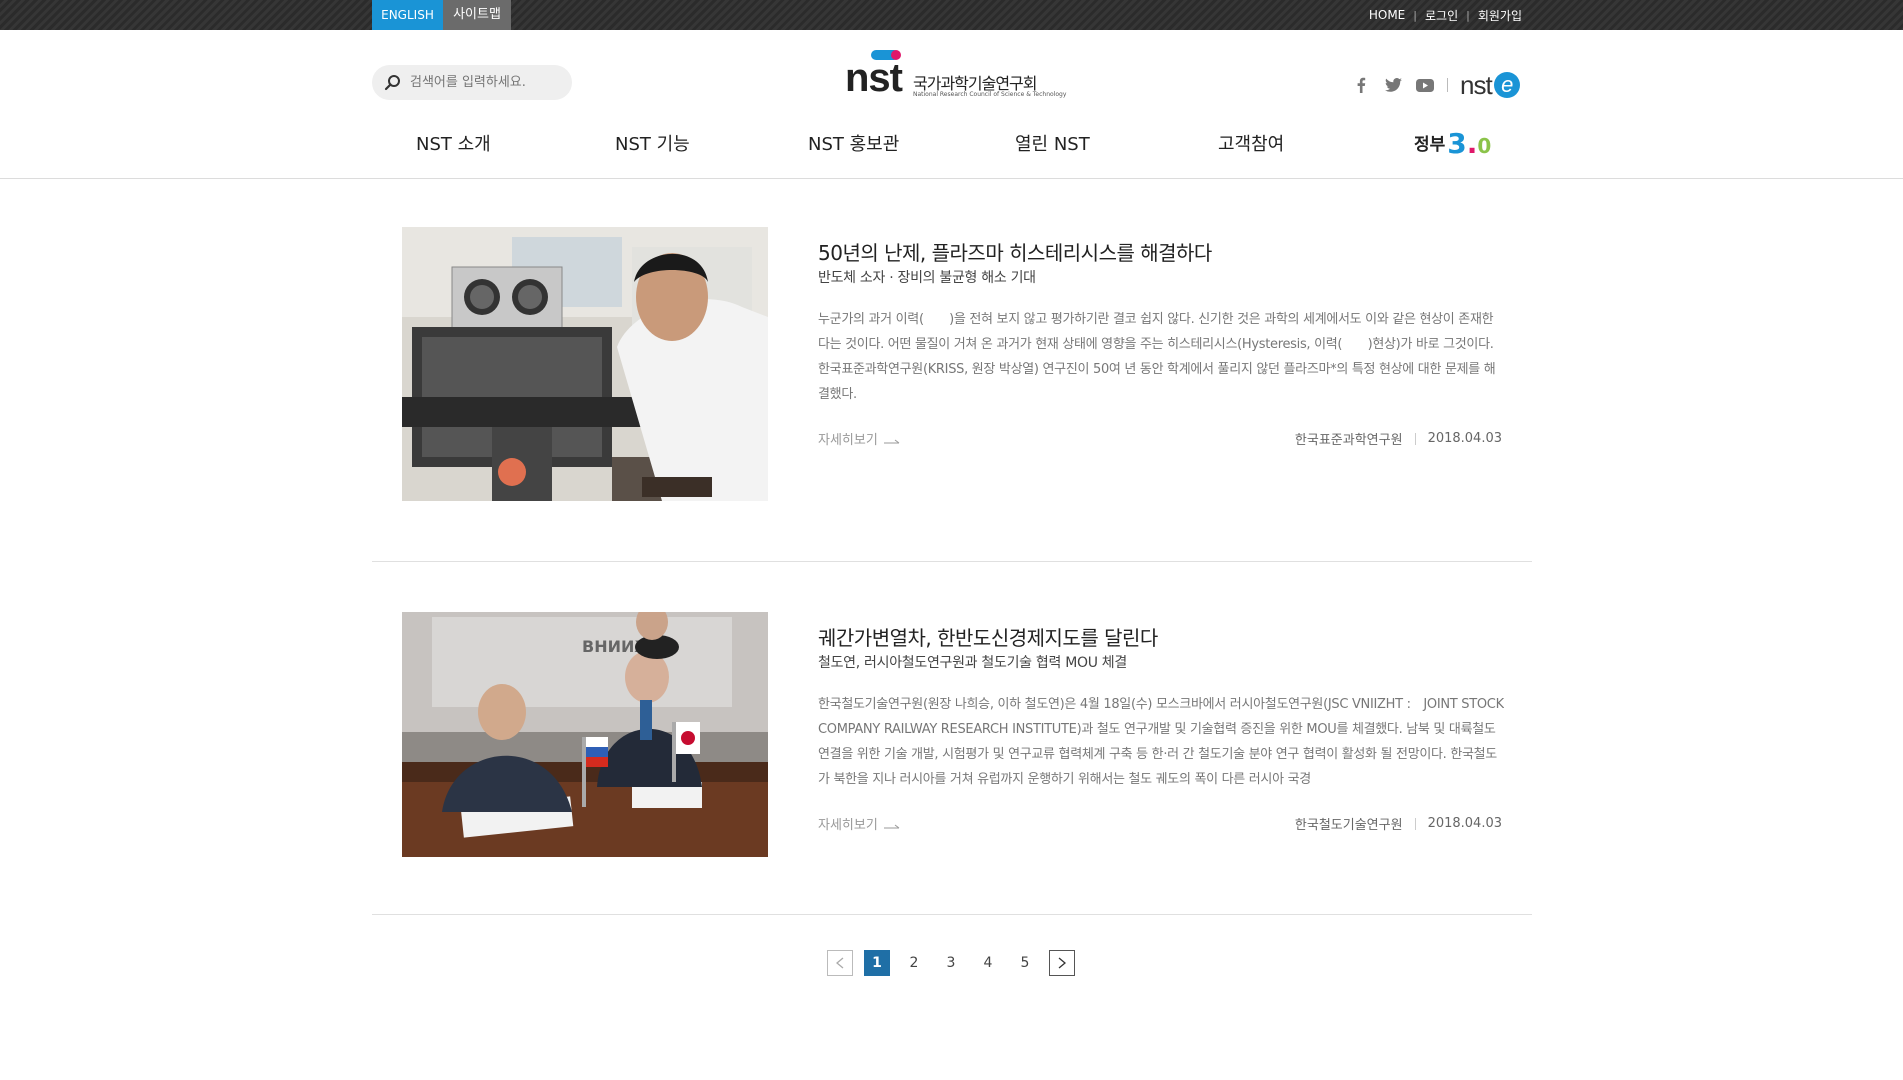 This screenshot has width=1903, height=1080. Describe the element at coordinates (1484, 146) in the screenshot. I see `gov30-zero: 0` at that location.